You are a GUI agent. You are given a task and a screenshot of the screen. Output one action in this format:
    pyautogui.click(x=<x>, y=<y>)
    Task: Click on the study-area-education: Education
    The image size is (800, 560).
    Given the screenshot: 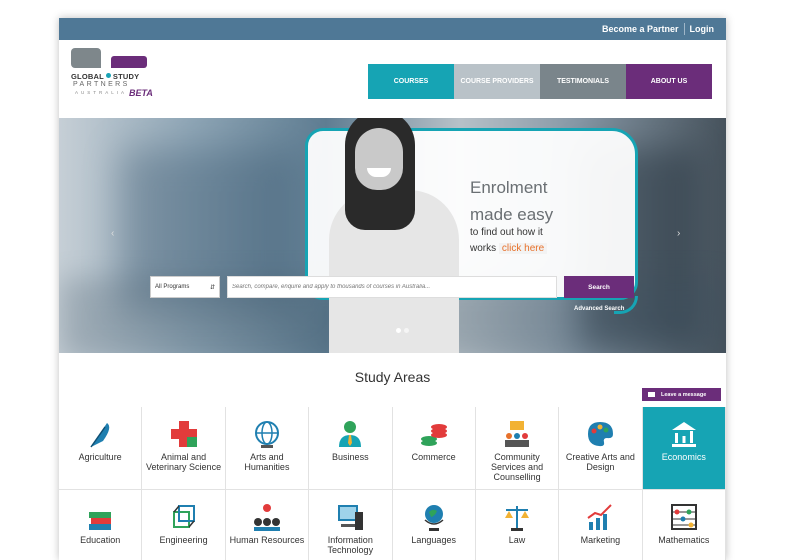 What is the action you would take?
    pyautogui.click(x=101, y=525)
    